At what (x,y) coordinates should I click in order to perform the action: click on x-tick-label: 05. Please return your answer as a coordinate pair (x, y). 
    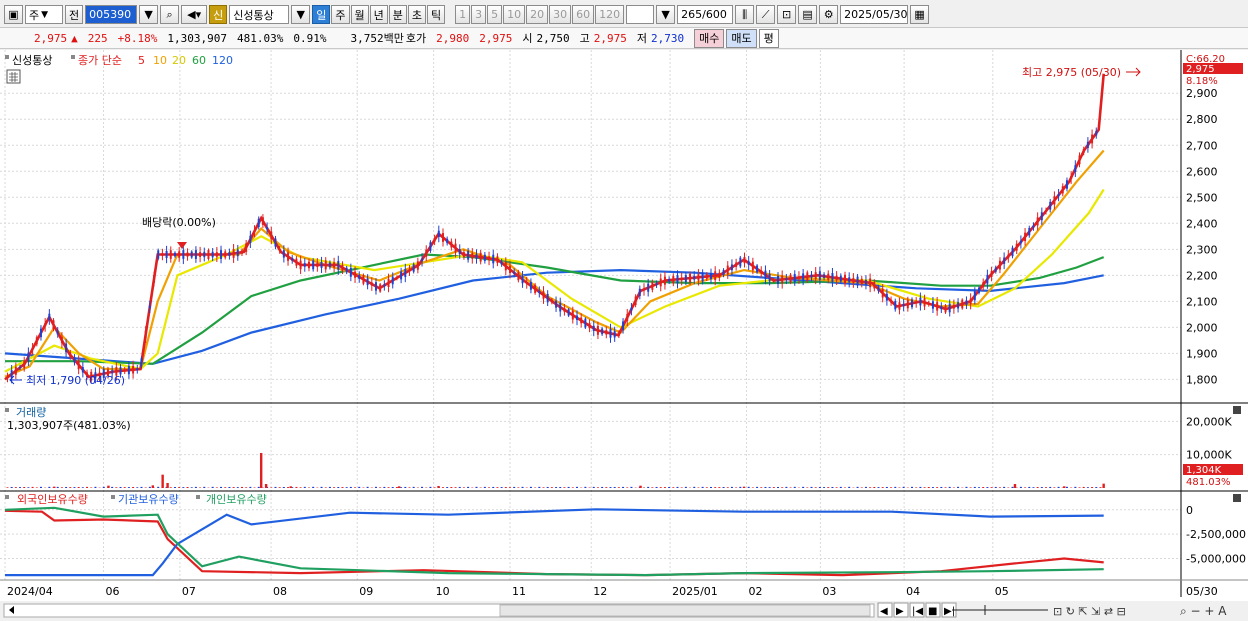
    Looking at the image, I should click on (1002, 591).